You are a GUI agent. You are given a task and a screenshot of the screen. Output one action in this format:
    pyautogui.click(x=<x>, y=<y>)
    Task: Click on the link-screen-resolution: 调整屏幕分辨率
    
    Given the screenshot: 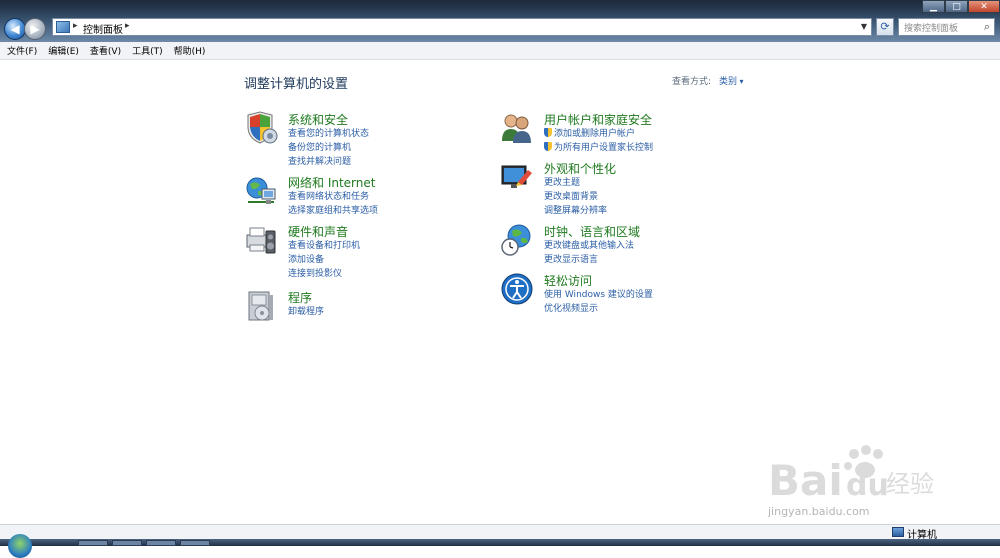 What is the action you would take?
    pyautogui.click(x=575, y=211)
    